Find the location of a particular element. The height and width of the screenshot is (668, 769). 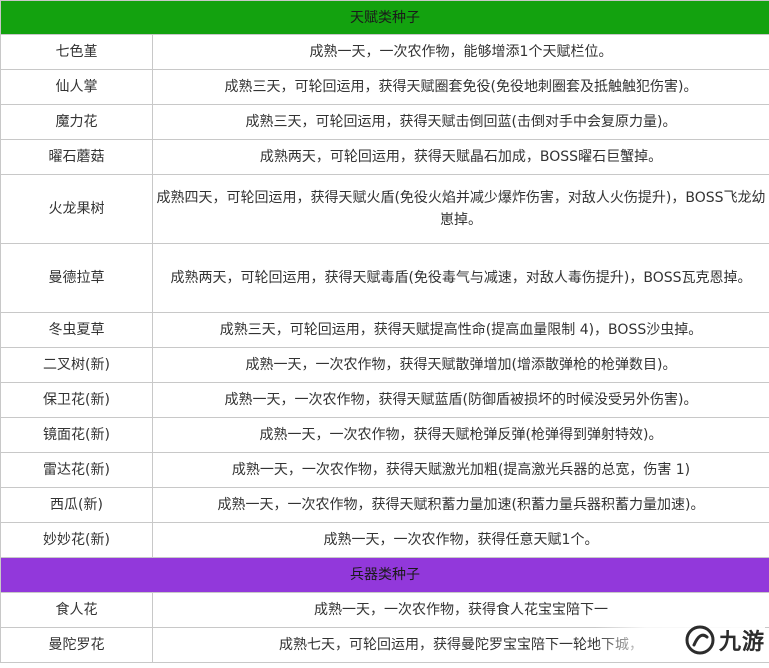

seed-desc: 成熟一天，一次农作物，获得天赋蓝盾(防御盾被损坏的时候没受另外伤害)。 is located at coordinates (460, 400).